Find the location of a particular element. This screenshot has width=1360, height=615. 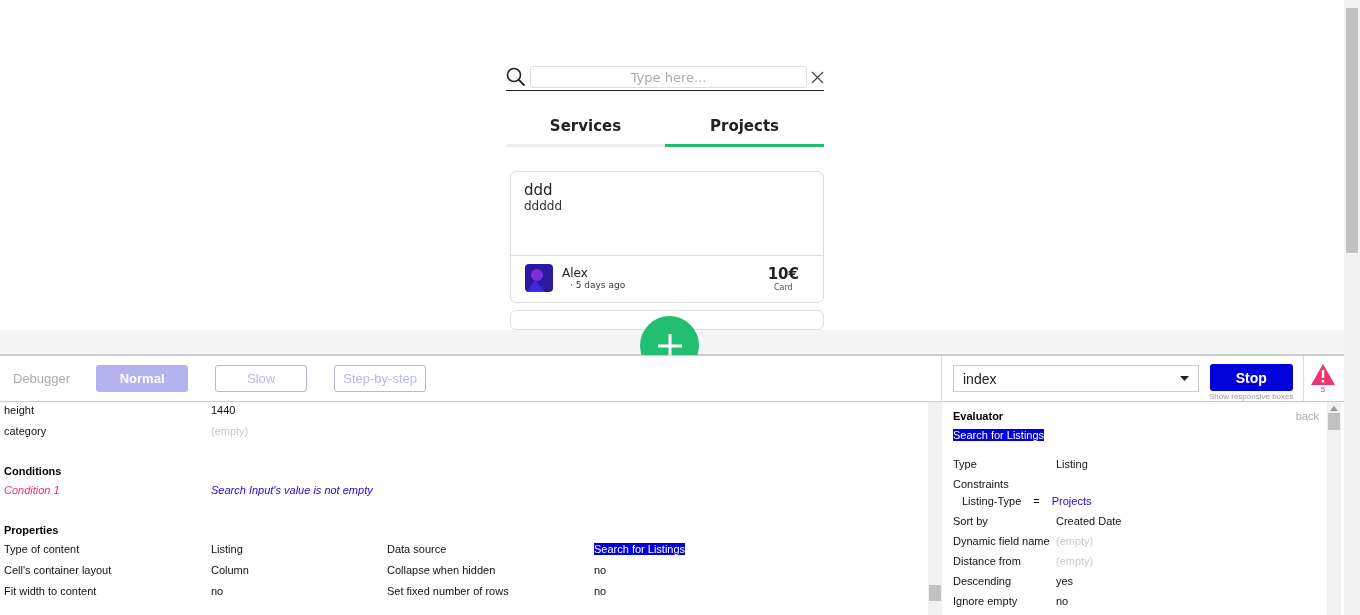

property-label: Collapse when hidden is located at coordinates (442, 571).